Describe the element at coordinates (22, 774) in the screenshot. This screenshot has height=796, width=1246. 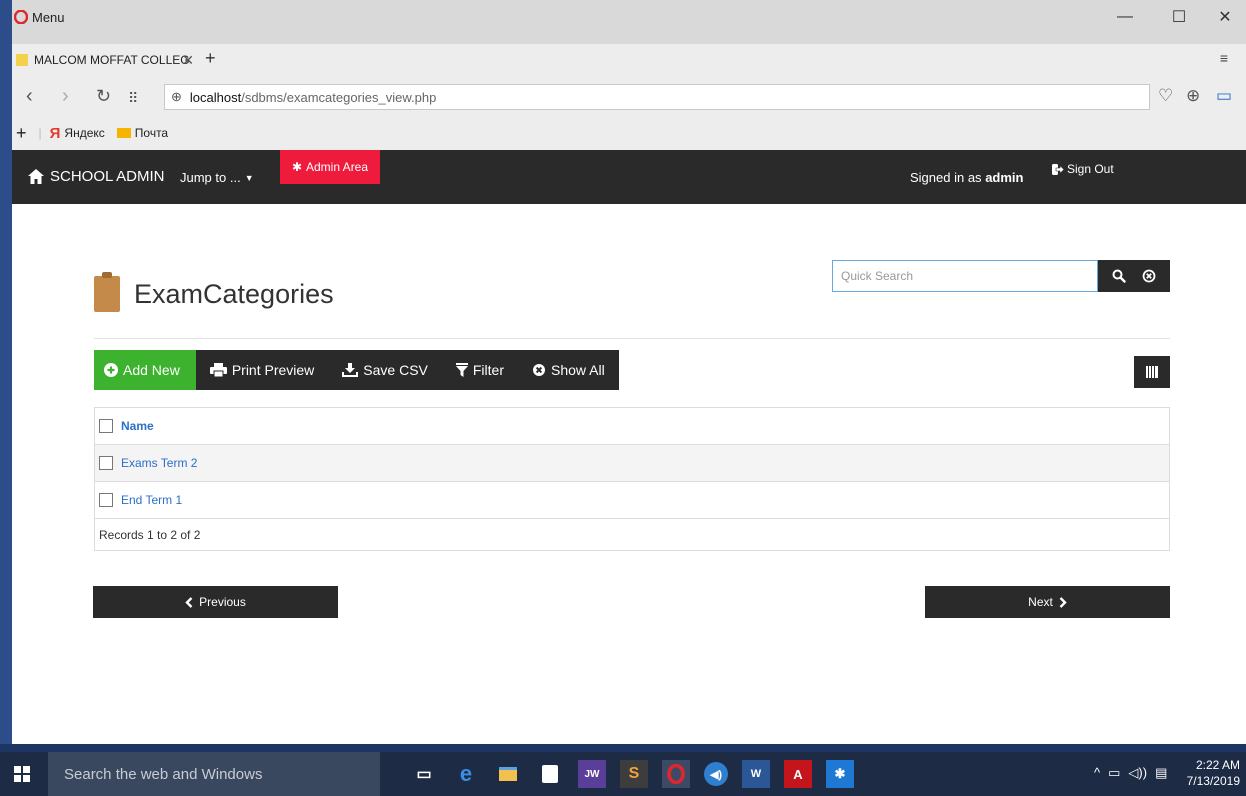
I see `start-button` at that location.